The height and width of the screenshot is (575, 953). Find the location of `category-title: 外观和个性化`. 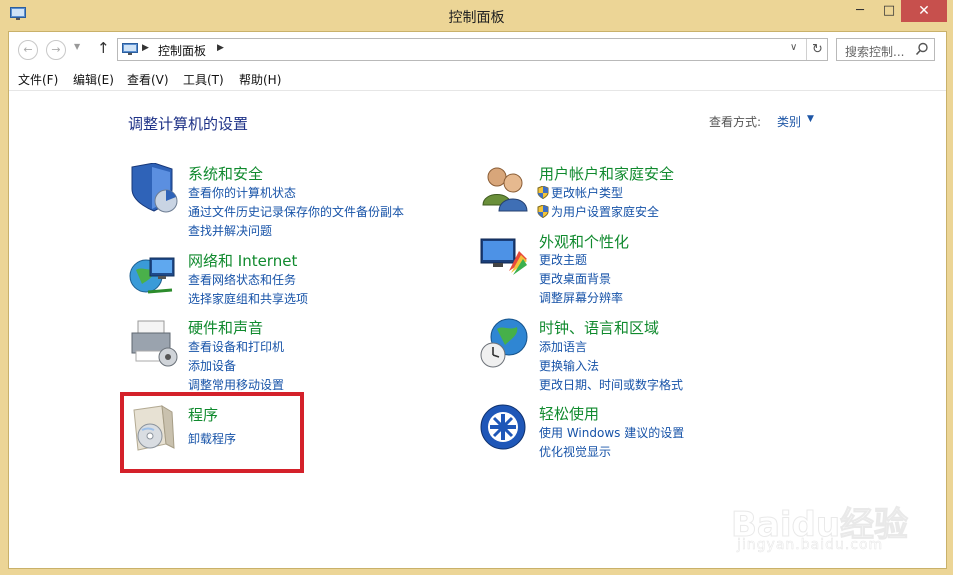

category-title: 外观和个性化 is located at coordinates (584, 241).